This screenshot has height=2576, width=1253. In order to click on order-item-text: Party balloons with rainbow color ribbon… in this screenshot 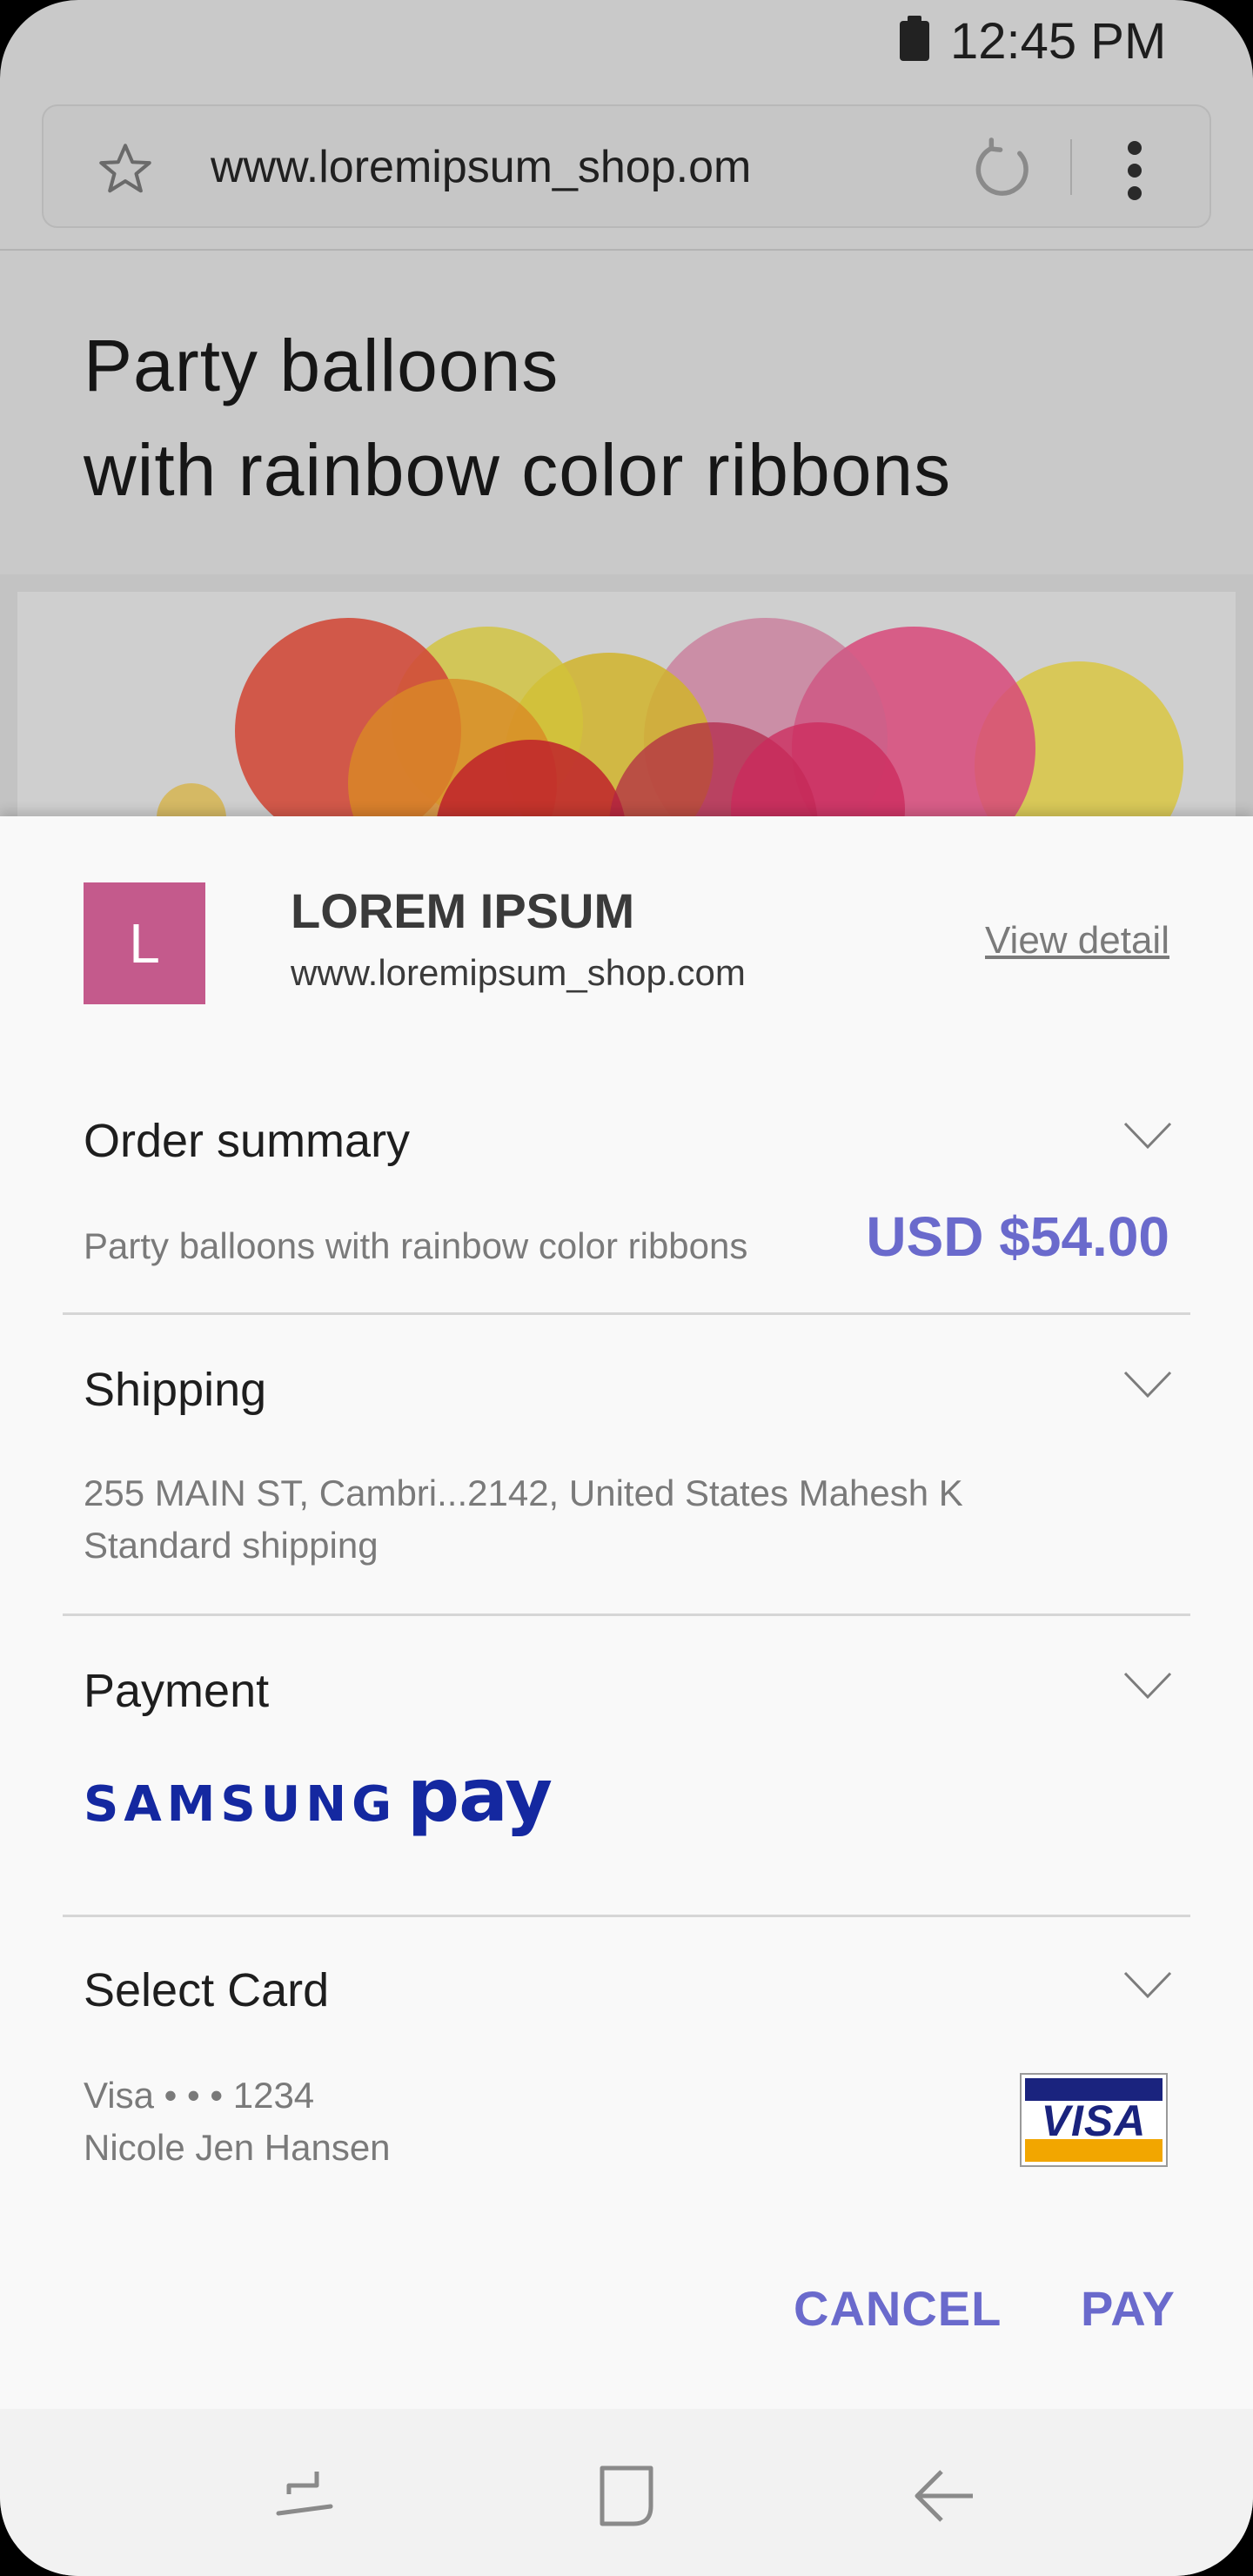, I will do `click(416, 1246)`.